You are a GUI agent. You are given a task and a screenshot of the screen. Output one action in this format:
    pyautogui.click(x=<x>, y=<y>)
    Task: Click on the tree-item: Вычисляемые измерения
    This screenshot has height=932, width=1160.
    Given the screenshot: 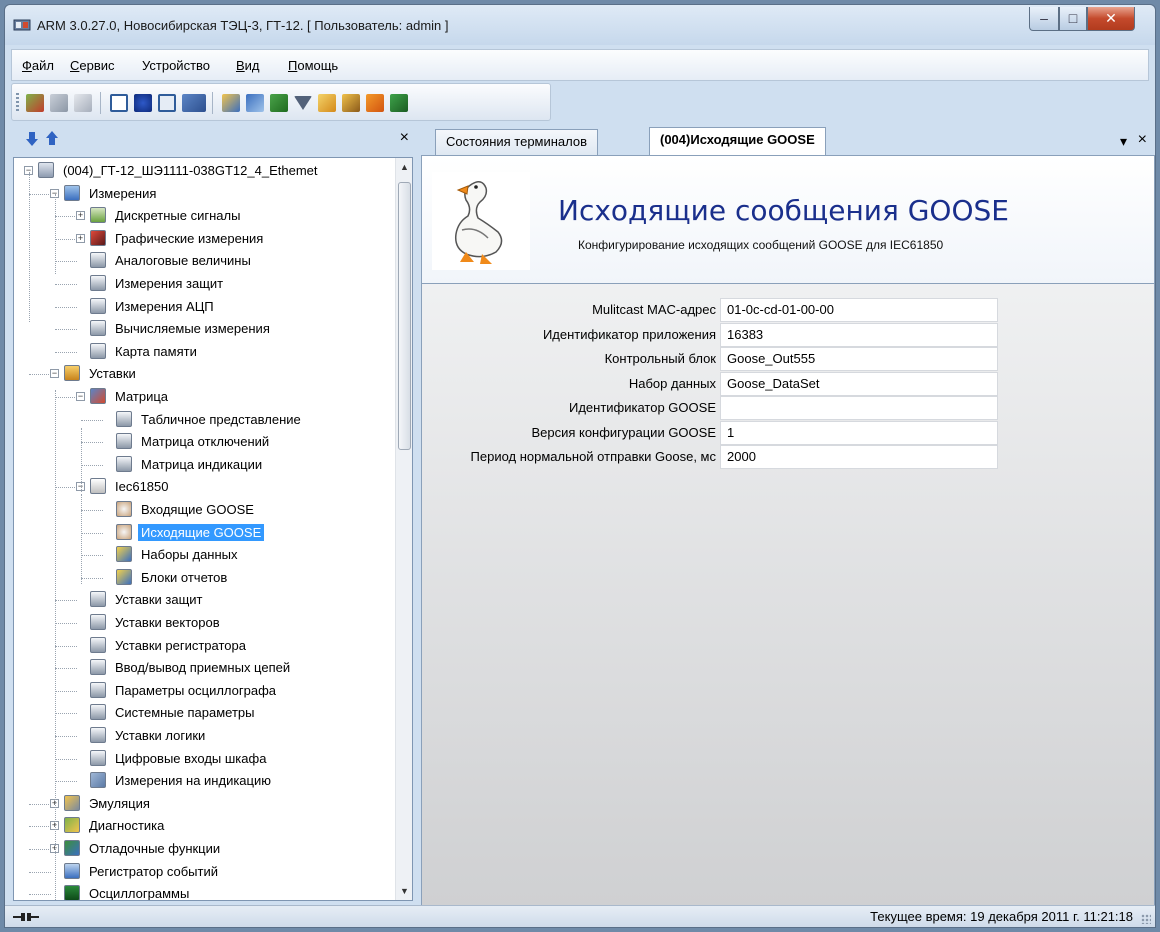 What is the action you would take?
    pyautogui.click(x=181, y=329)
    